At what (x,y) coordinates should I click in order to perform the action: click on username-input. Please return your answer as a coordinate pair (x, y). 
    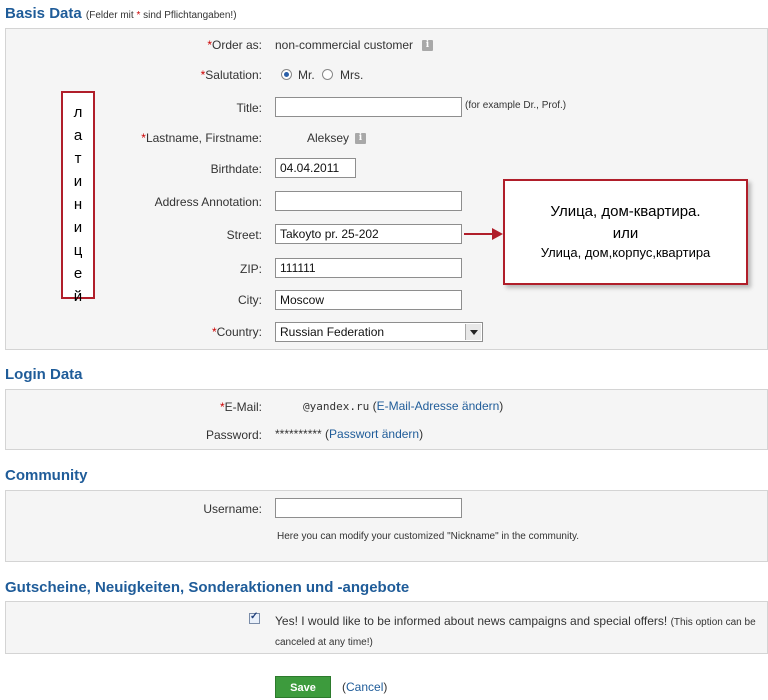
    Looking at the image, I should click on (368, 508).